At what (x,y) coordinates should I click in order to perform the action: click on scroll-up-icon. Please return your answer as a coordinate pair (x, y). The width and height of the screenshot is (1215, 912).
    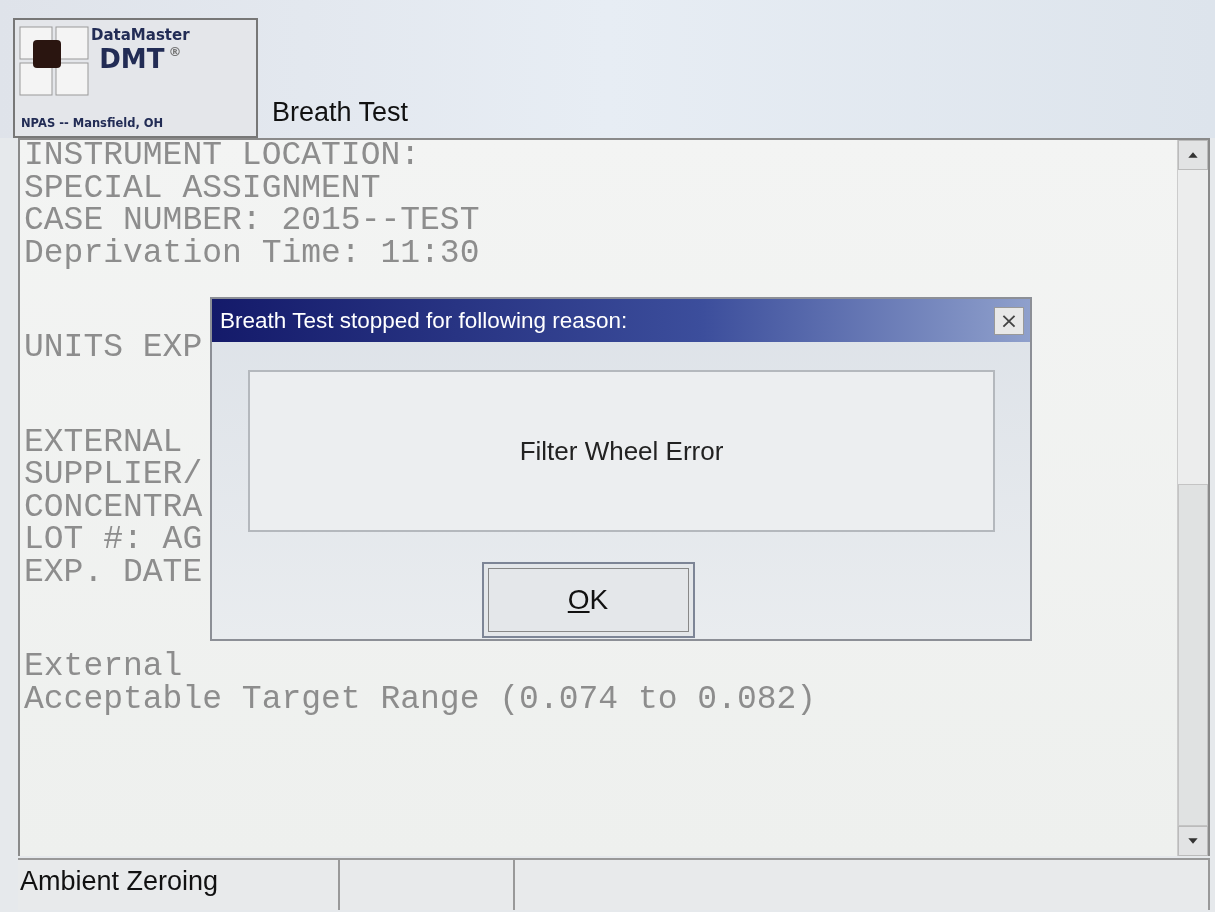
    Looking at the image, I should click on (1193, 155).